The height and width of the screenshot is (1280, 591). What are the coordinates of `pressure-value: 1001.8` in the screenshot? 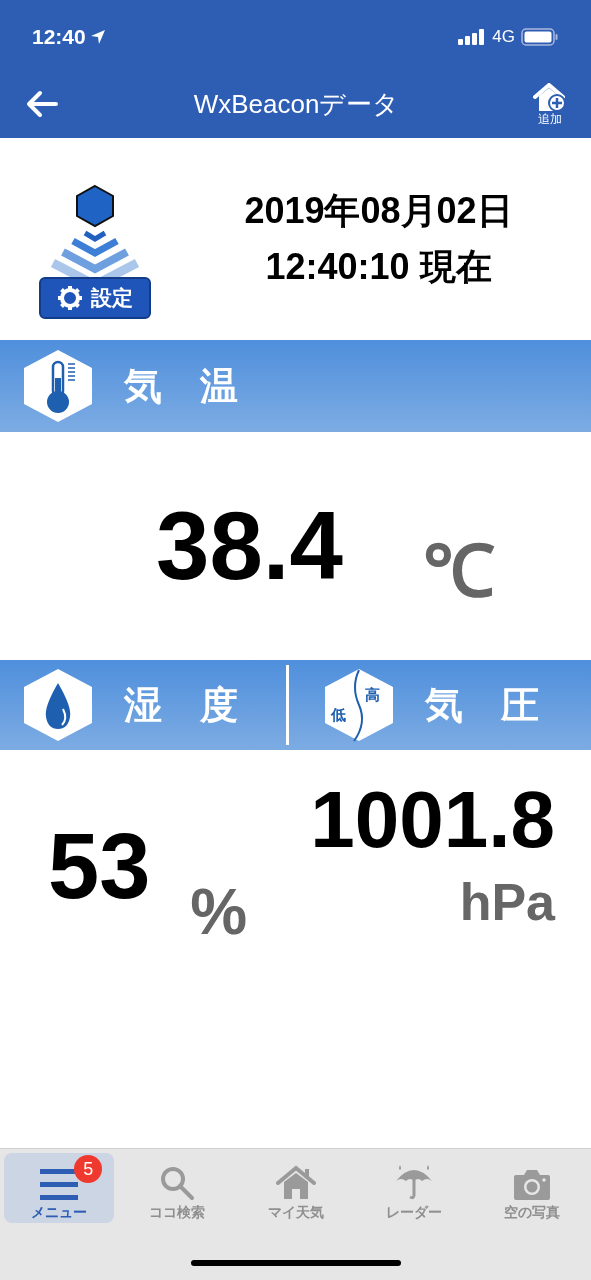 It's located at (432, 820).